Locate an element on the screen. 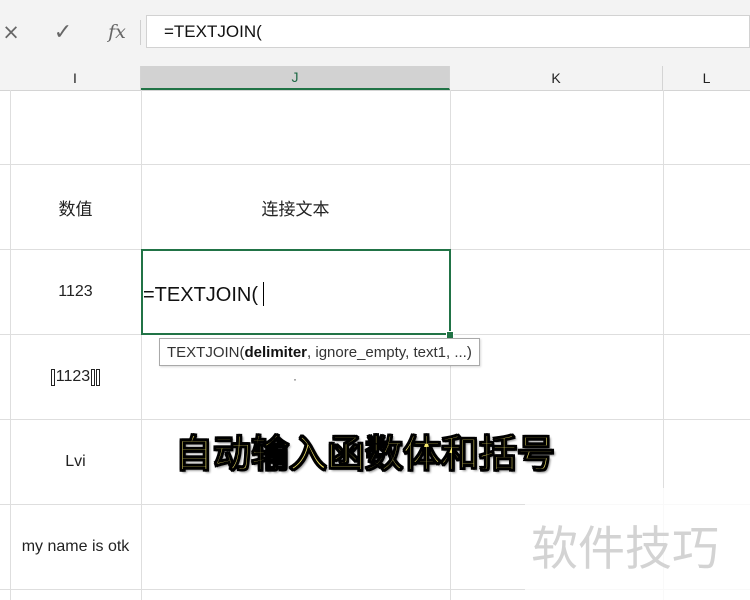 The image size is (750, 600). text-cursor is located at coordinates (263, 294).